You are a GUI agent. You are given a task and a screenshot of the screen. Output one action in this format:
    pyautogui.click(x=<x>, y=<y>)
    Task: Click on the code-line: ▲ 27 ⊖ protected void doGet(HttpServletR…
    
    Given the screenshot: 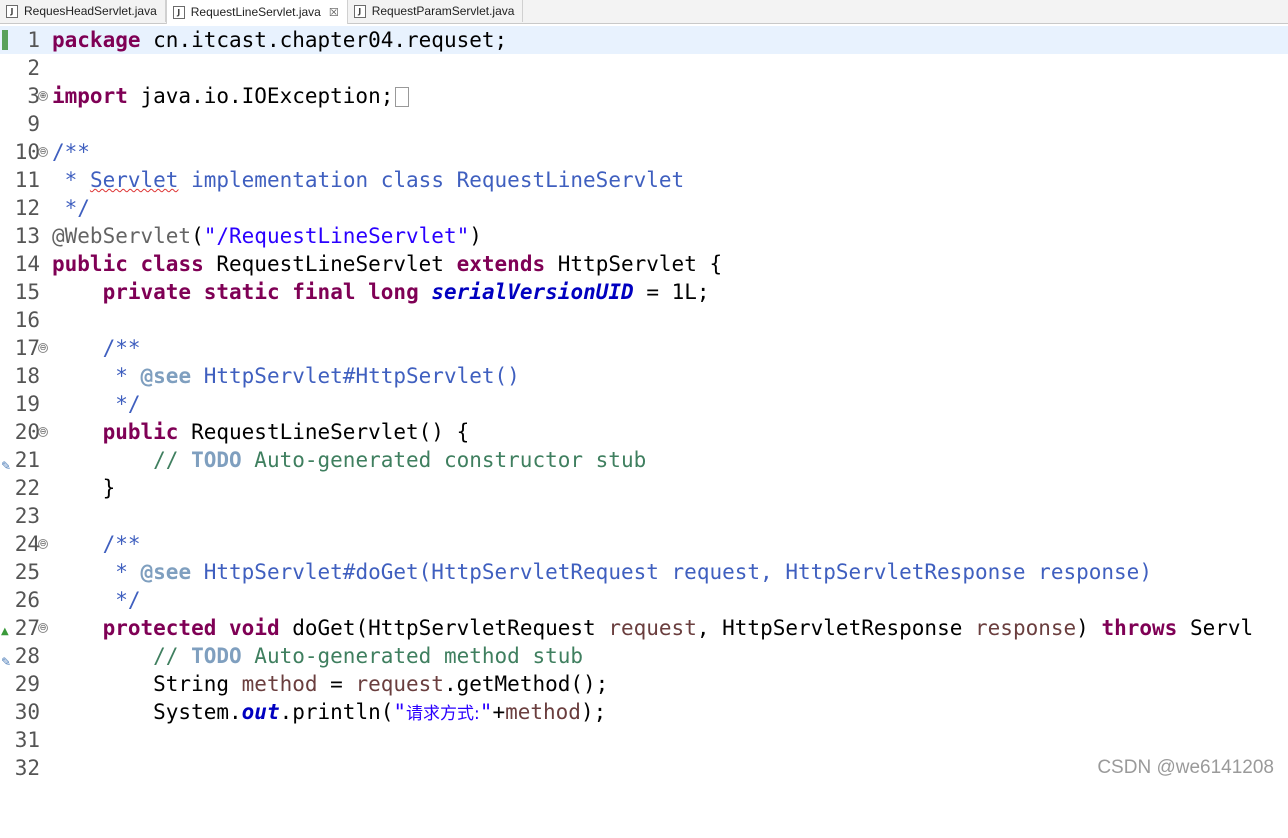 What is the action you would take?
    pyautogui.click(x=644, y=628)
    